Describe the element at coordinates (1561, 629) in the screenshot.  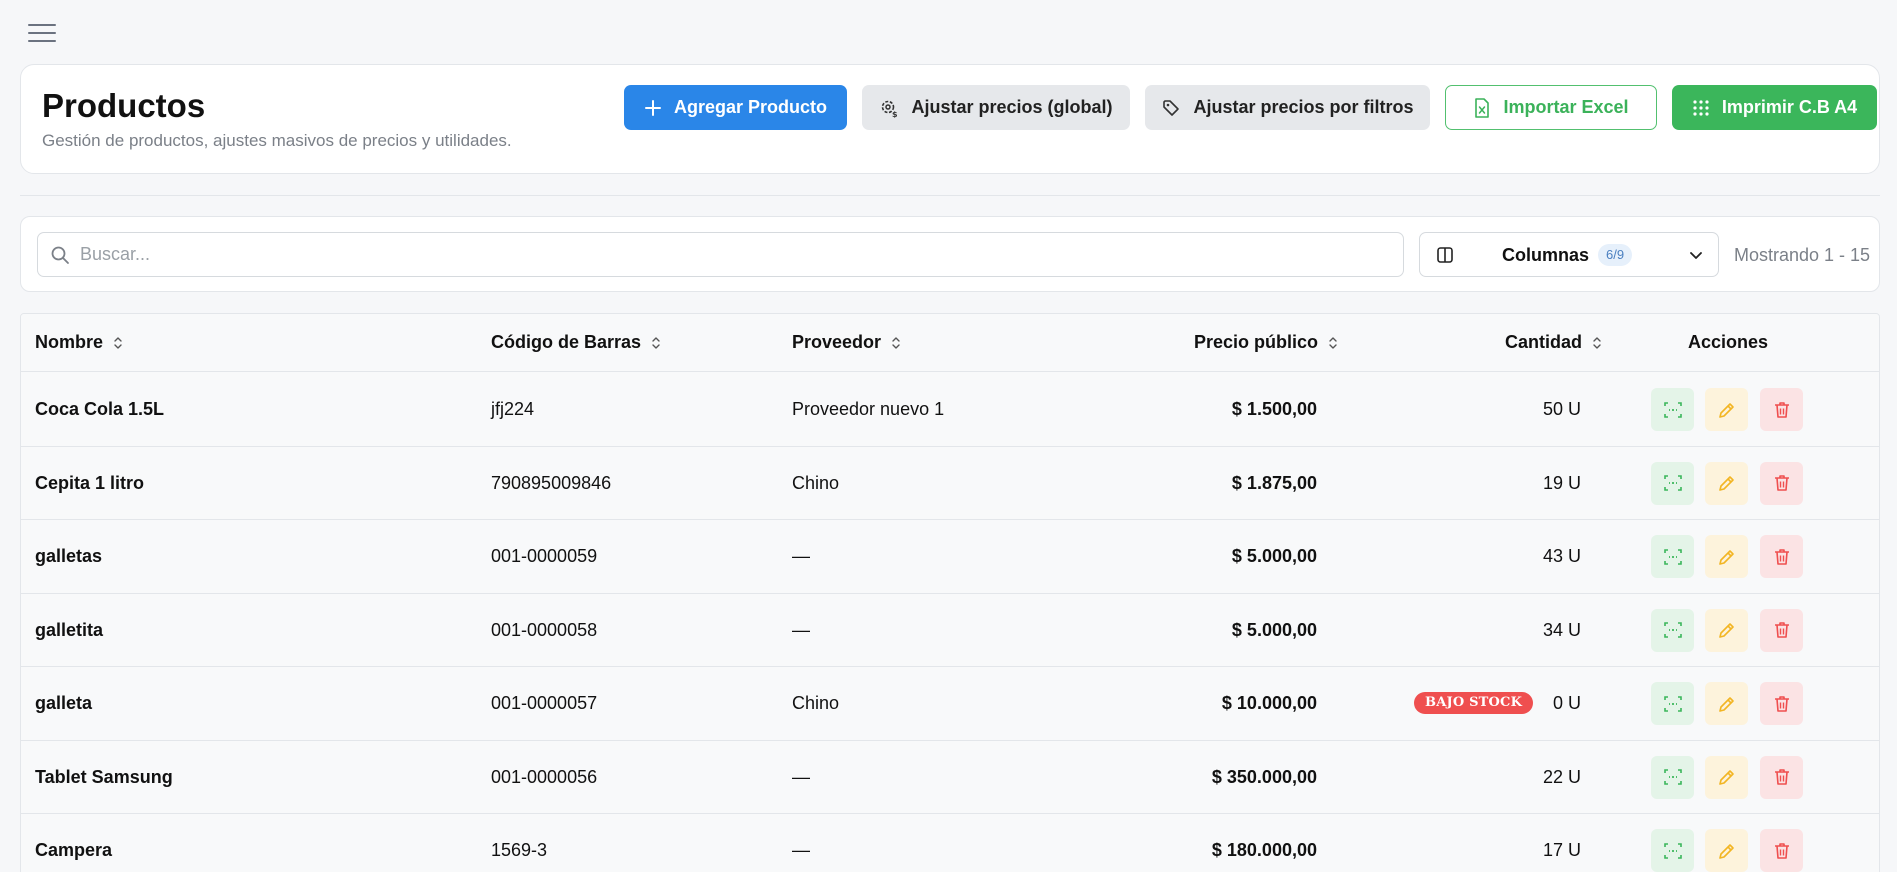
I see `product-quantity: 34 U` at that location.